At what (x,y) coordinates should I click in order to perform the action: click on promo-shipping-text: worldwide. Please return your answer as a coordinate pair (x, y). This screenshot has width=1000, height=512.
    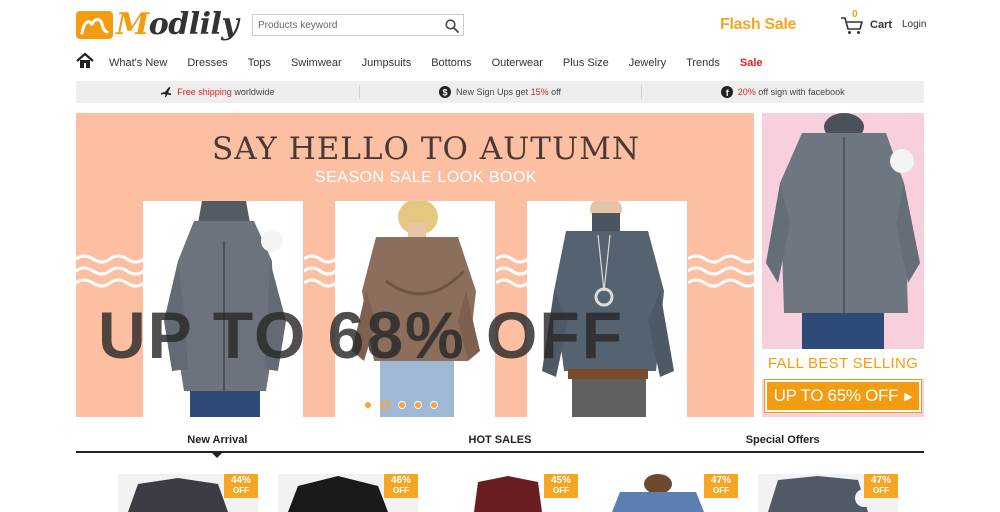
    Looking at the image, I should click on (254, 92).